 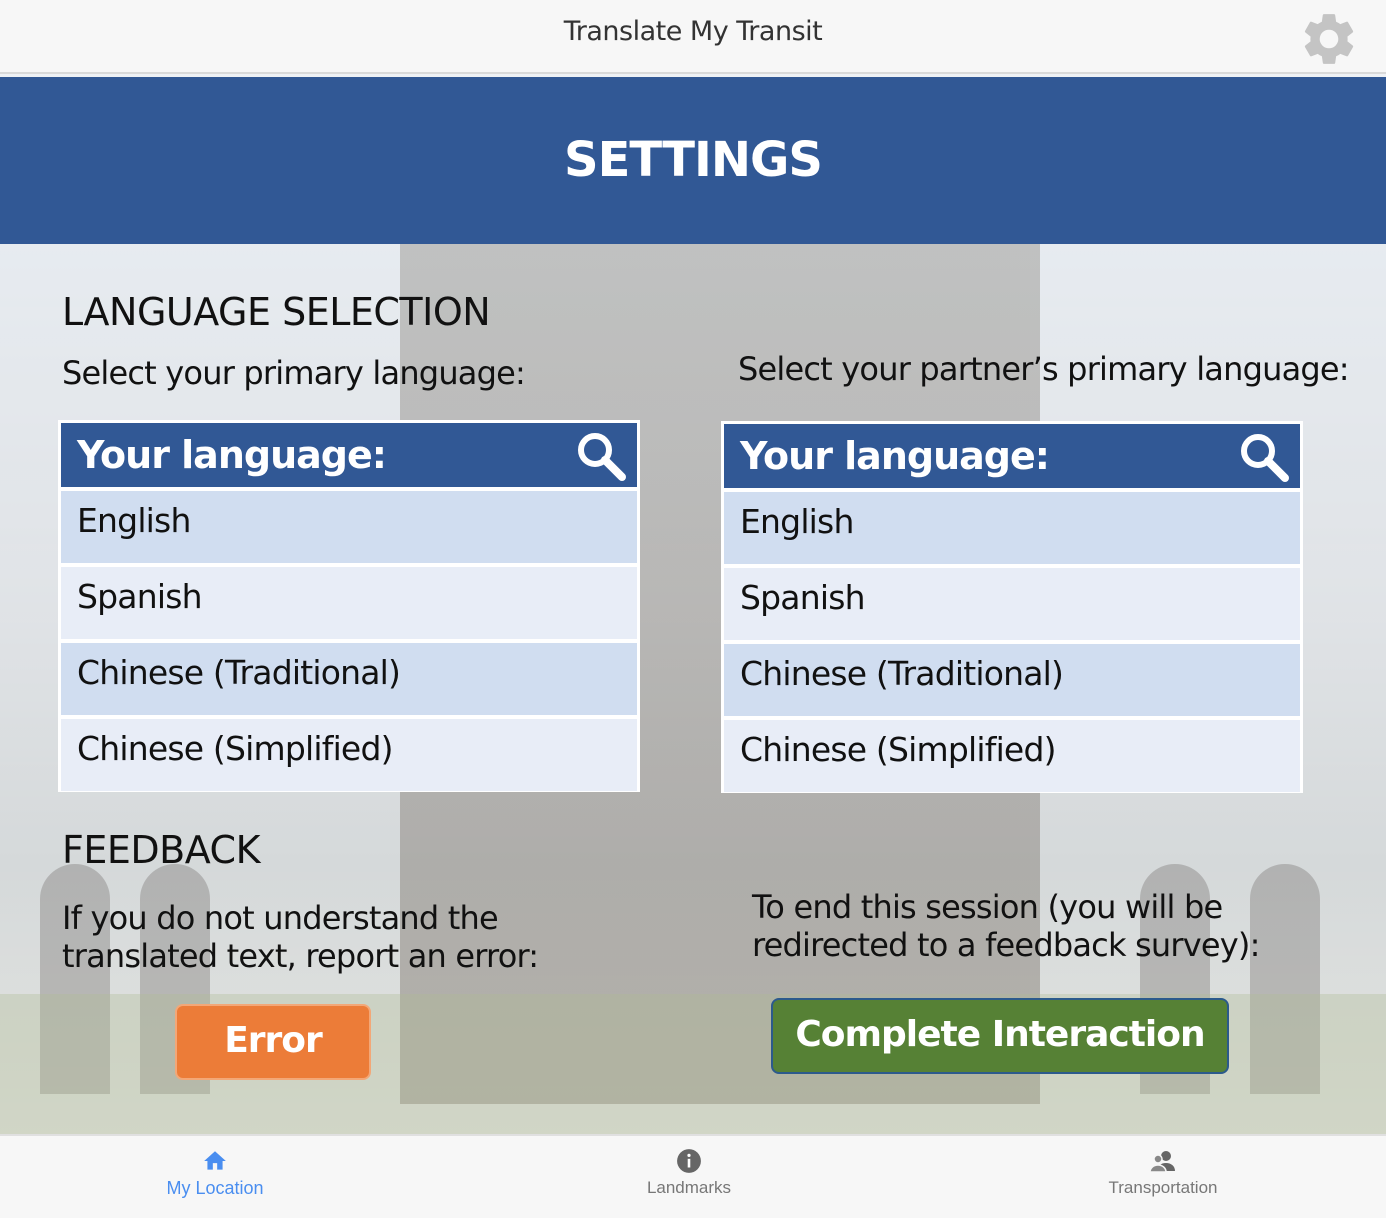 I want to click on bottom-tab-bar: My Location Landmarks Transportation, so click(x=693, y=1176).